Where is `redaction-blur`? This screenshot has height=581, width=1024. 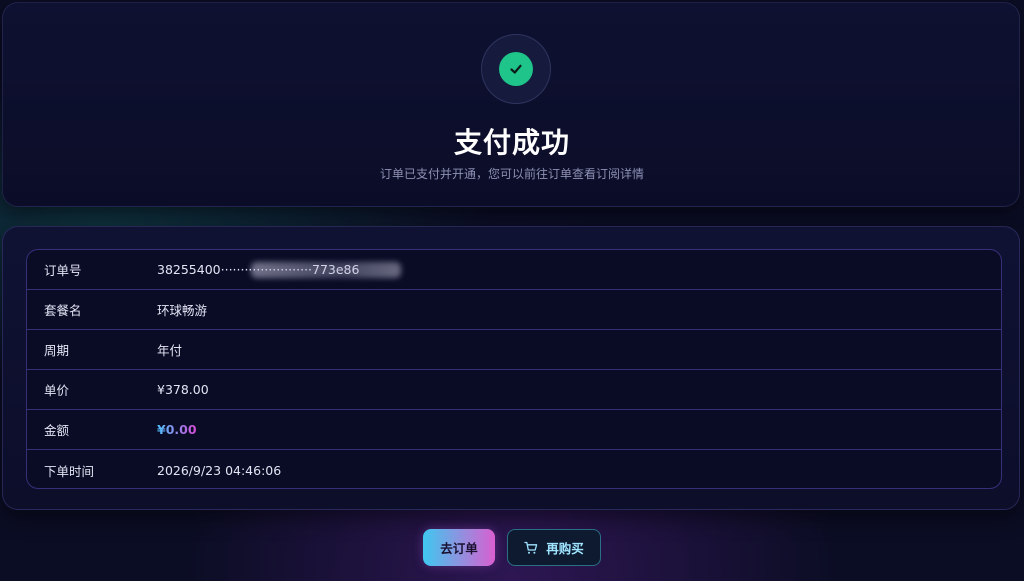
redaction-blur is located at coordinates (326, 270).